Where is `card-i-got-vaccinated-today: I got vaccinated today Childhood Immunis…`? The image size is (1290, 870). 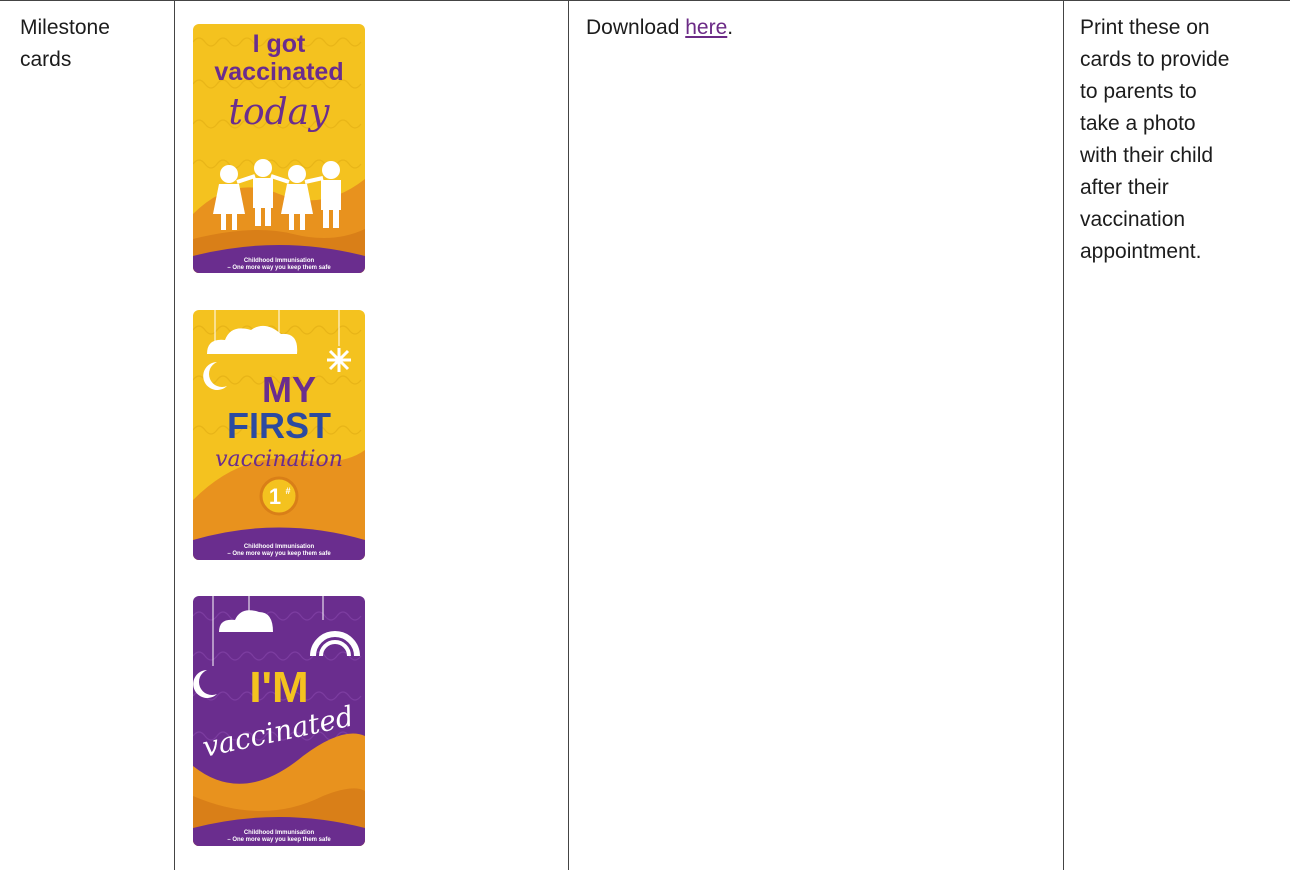 card-i-got-vaccinated-today: I got vaccinated today Childhood Immunis… is located at coordinates (279, 148).